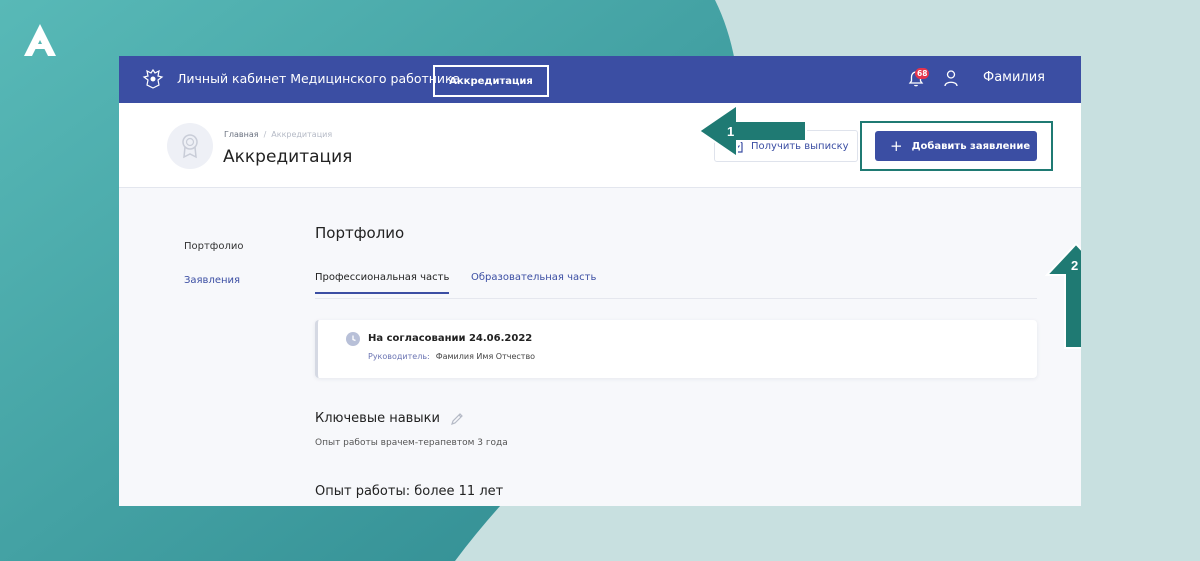 This screenshot has width=1200, height=561. What do you see at coordinates (491, 81) in the screenshot?
I see `accreditation-nav-link: Аккредитация` at bounding box center [491, 81].